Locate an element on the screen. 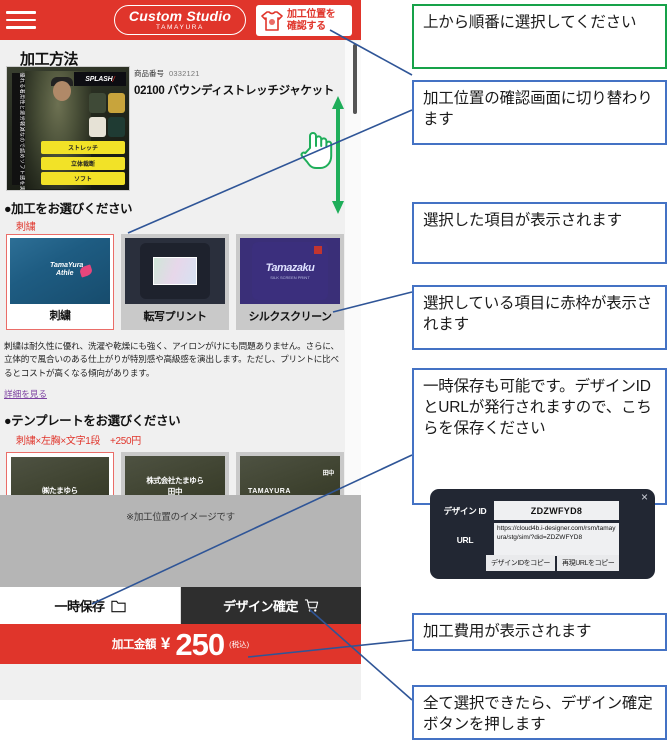 The image size is (670, 742). processing-option-label: シルクスクリーン is located at coordinates (290, 317).